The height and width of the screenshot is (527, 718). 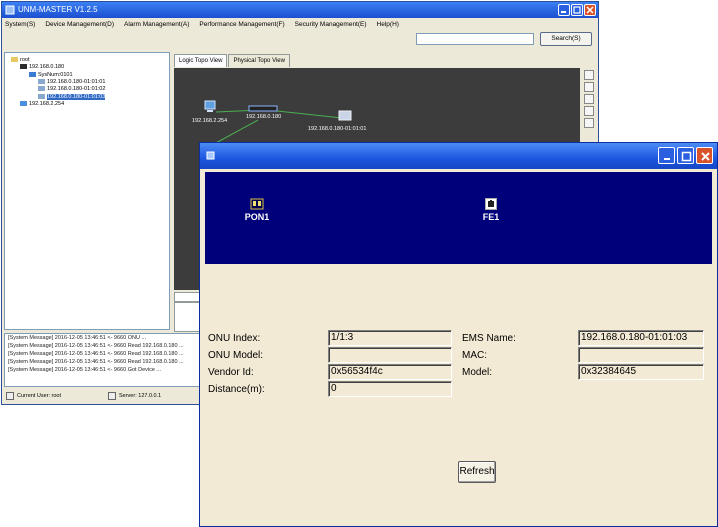 What do you see at coordinates (25, 60) in the screenshot?
I see `tree-node-label: root` at bounding box center [25, 60].